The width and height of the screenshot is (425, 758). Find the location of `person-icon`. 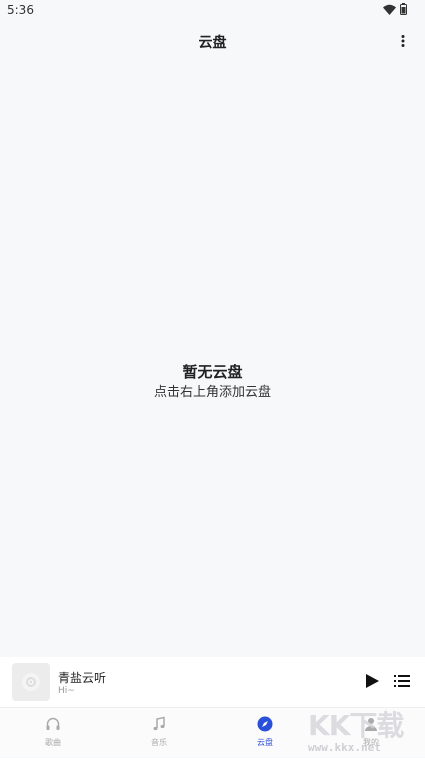

person-icon is located at coordinates (371, 724).